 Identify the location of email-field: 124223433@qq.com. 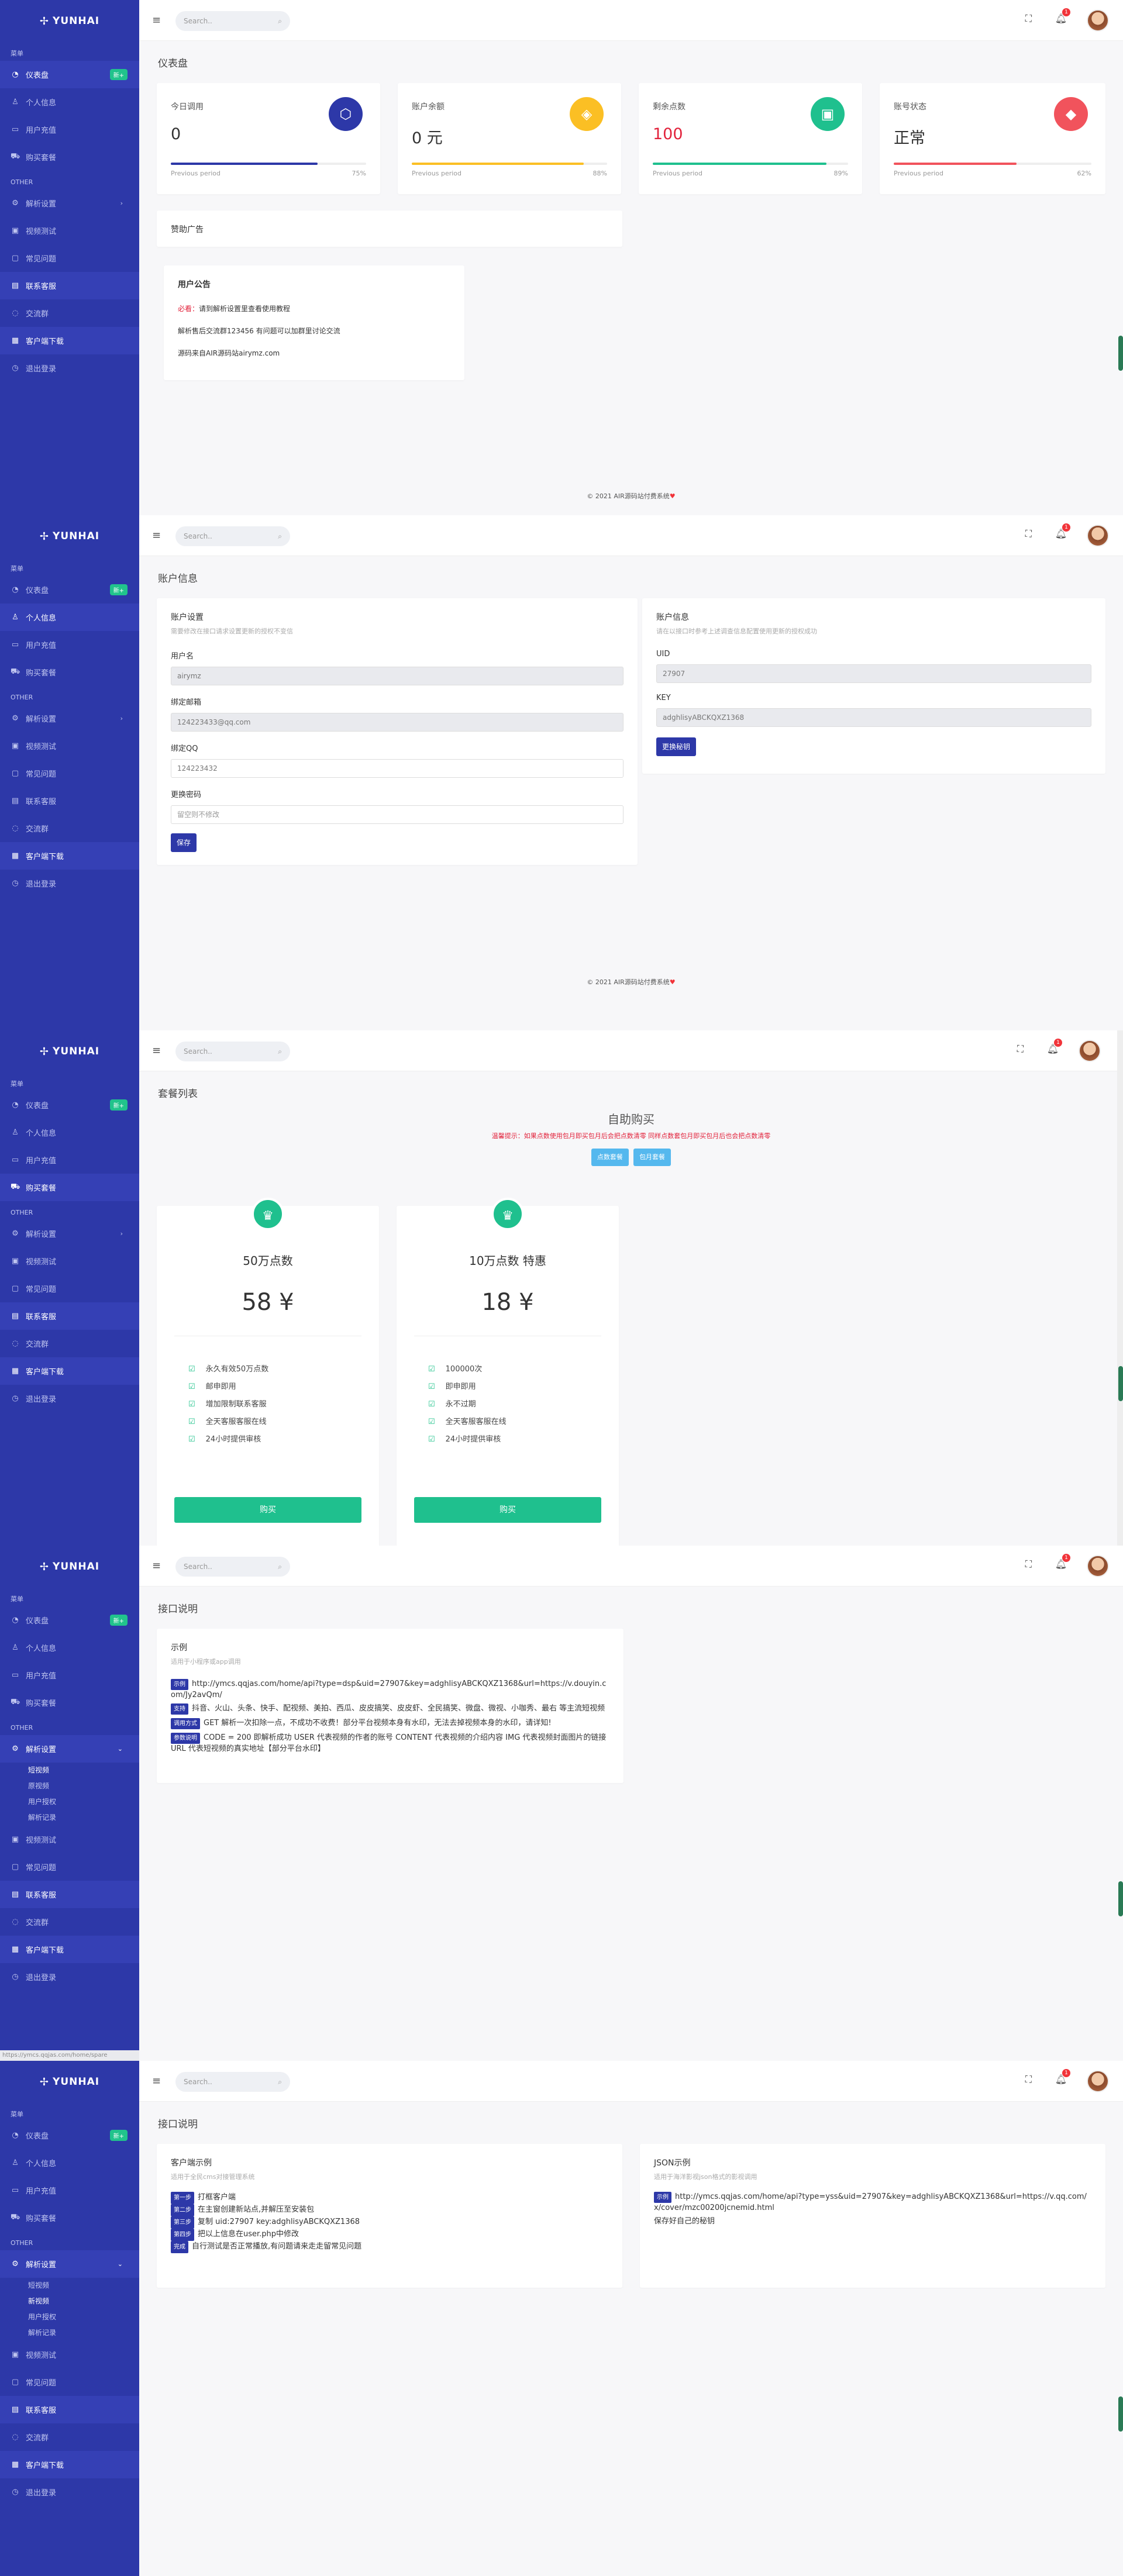
(397, 722).